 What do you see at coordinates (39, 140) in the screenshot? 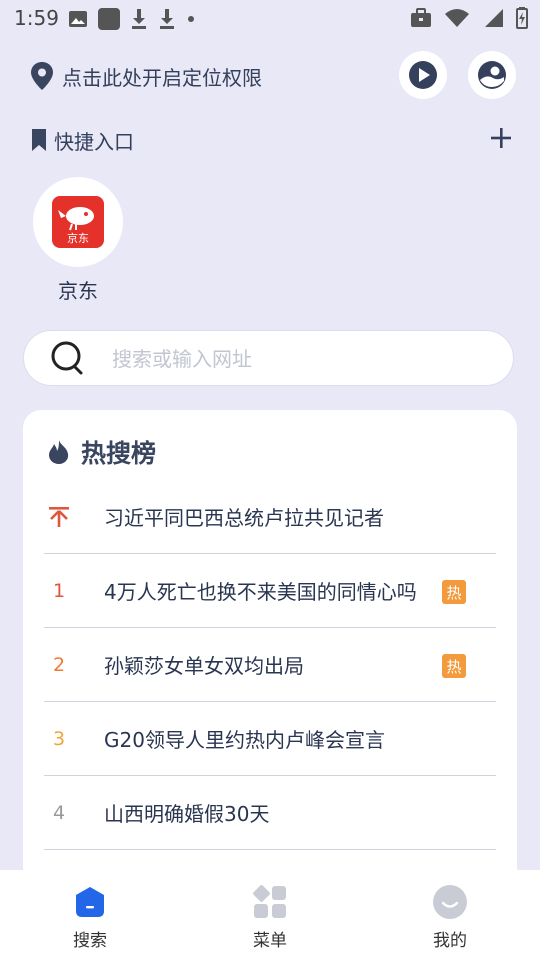
I see `bookmark-icon` at bounding box center [39, 140].